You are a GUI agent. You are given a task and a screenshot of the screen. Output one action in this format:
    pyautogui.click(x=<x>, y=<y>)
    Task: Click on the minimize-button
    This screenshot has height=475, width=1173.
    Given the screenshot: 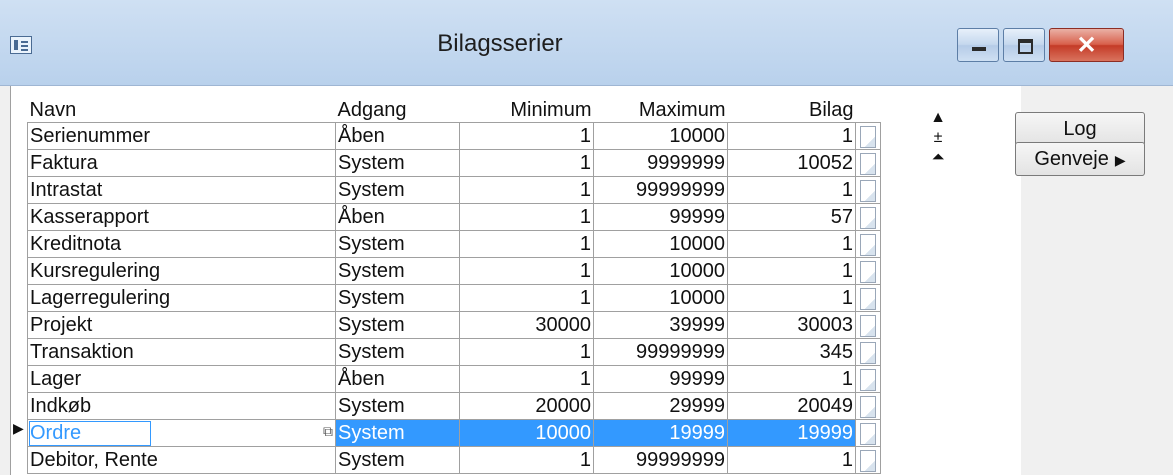 What is the action you would take?
    pyautogui.click(x=978, y=45)
    